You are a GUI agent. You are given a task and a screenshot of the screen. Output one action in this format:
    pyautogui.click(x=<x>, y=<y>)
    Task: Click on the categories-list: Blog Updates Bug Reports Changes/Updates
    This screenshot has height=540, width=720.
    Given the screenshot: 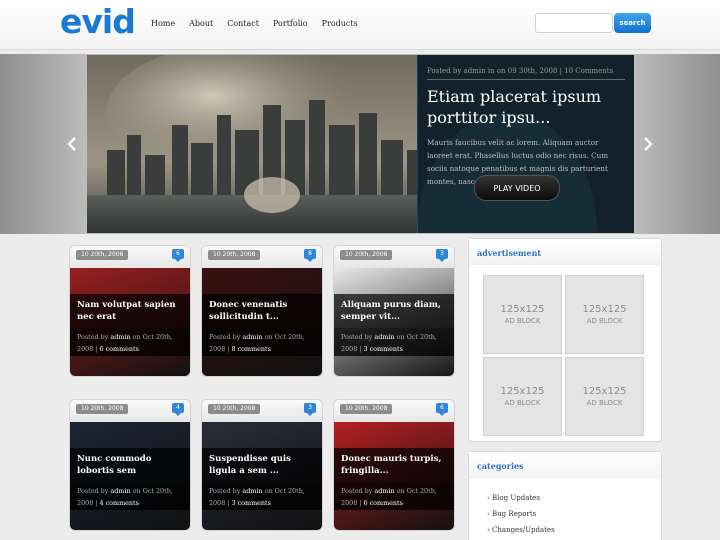 What is the action you would take?
    pyautogui.click(x=565, y=508)
    